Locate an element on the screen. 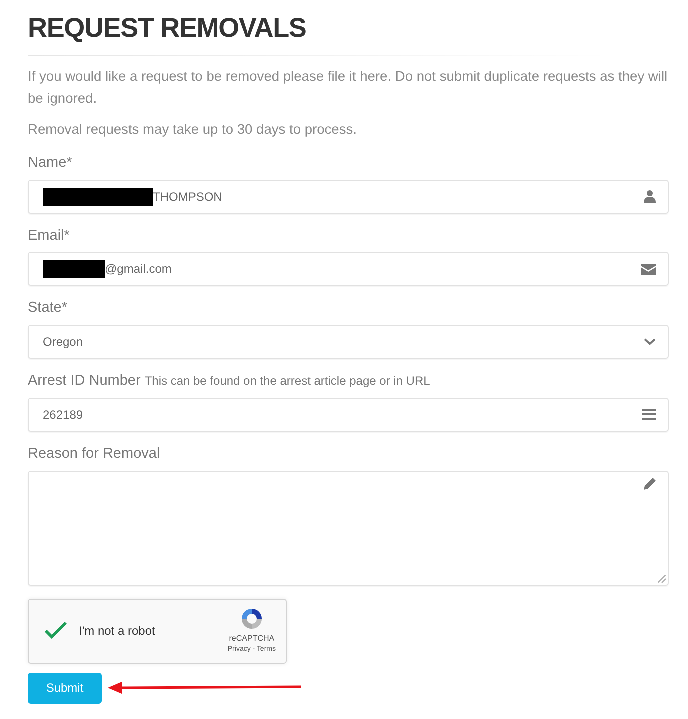 This screenshot has width=688, height=719. input-field: @gmail.com is located at coordinates (348, 269).